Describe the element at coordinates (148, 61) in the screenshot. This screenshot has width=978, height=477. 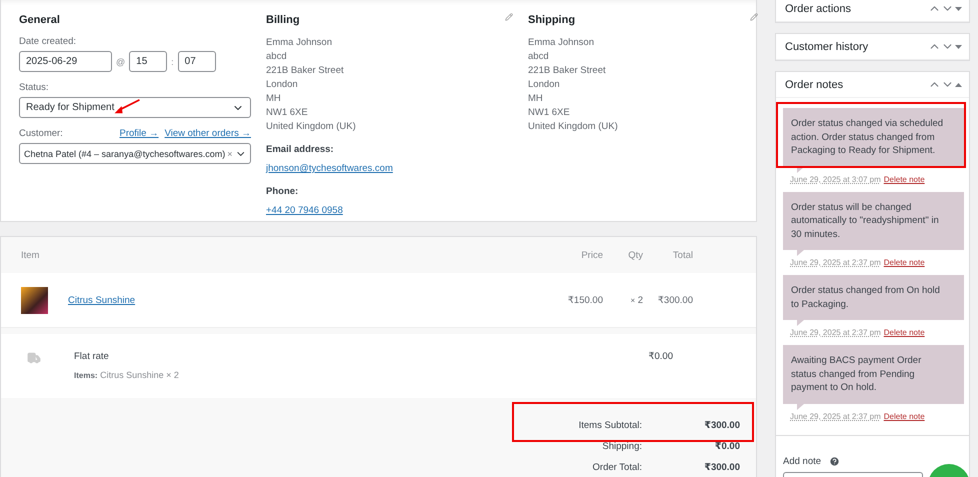
I see `hour-field: 15` at that location.